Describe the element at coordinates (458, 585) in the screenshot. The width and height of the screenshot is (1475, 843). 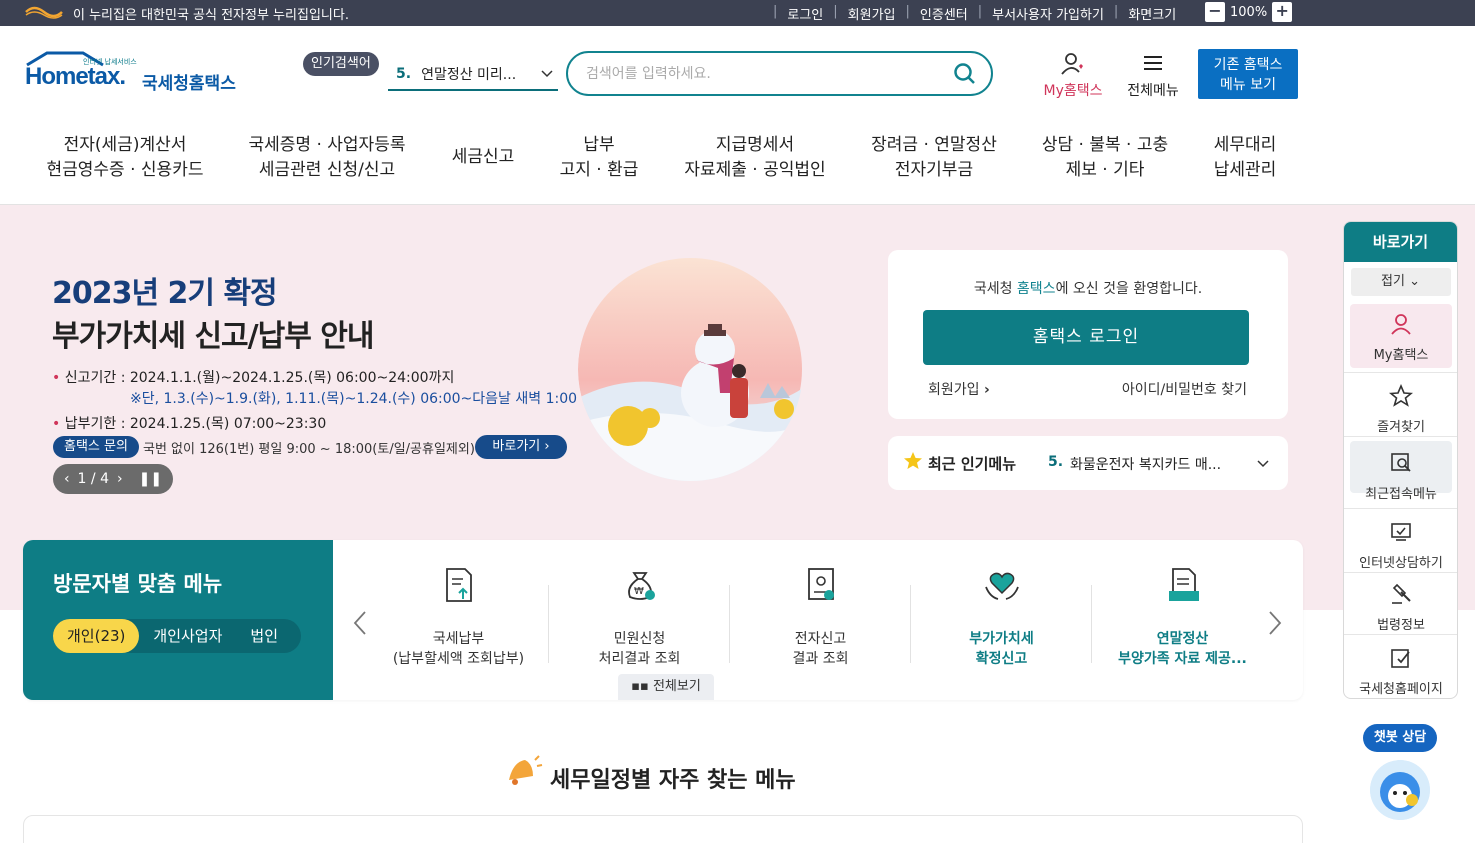
I see `document-upload-icon` at that location.